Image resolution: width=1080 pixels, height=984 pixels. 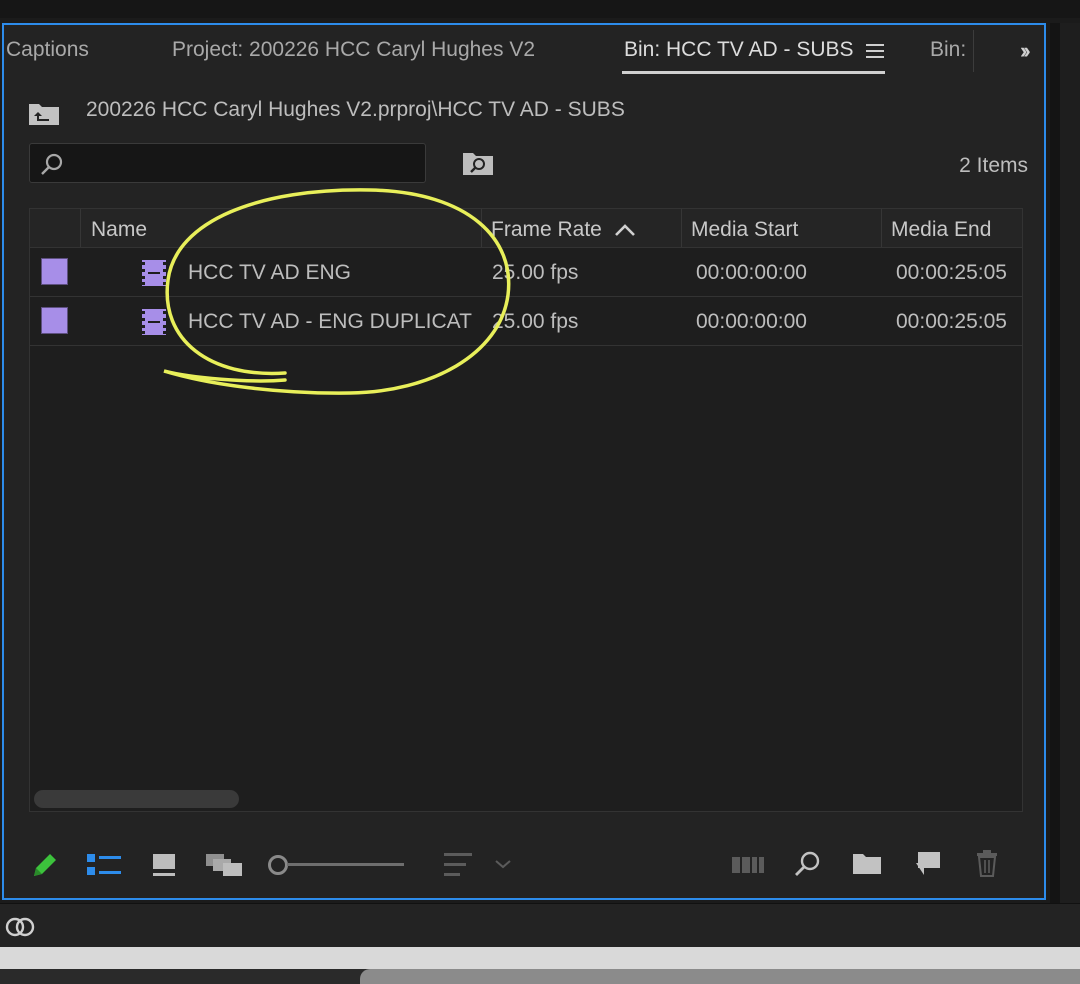 What do you see at coordinates (278, 865) in the screenshot?
I see `zoom-slider-handle` at bounding box center [278, 865].